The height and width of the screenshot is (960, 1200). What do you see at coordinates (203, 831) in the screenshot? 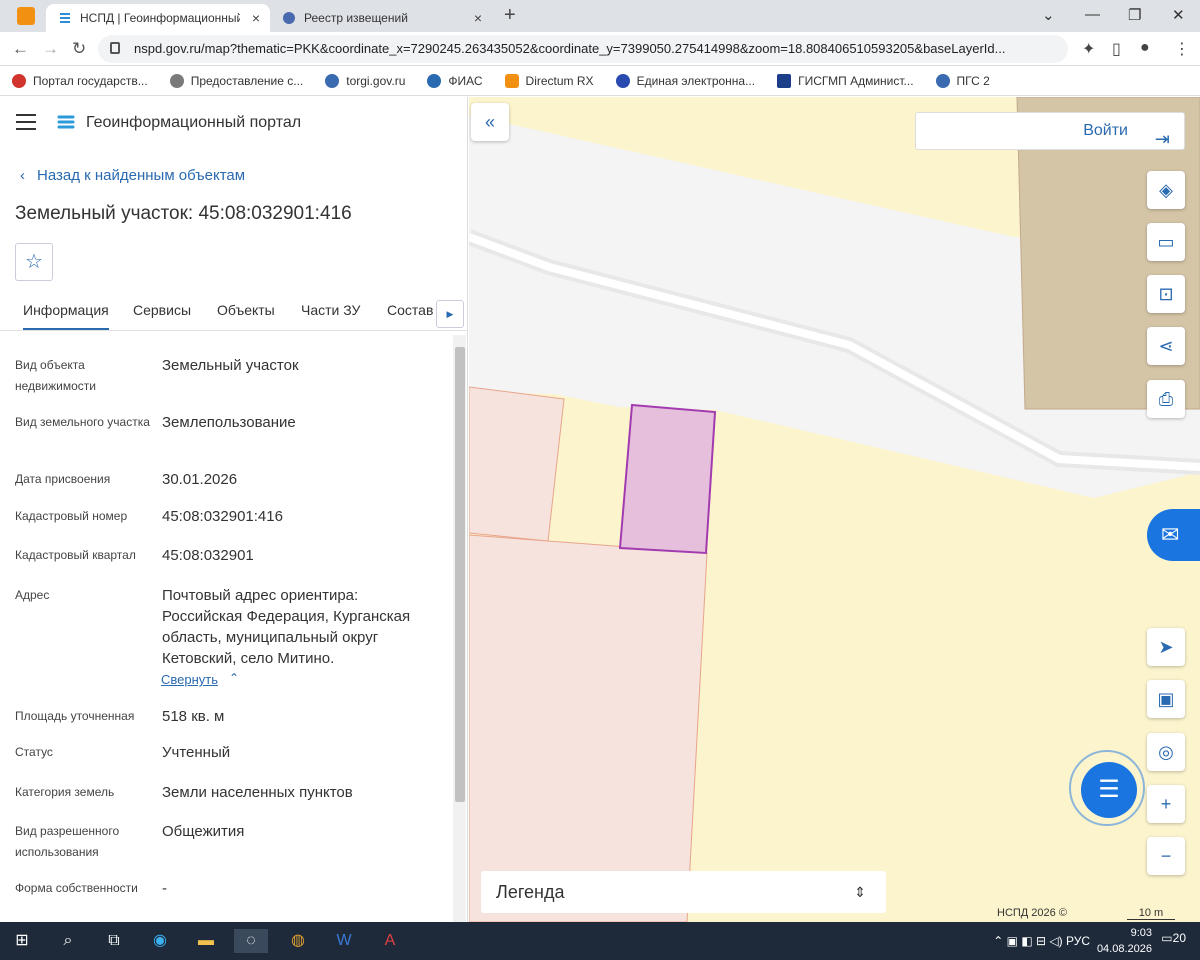
I see `row-value: Общежития` at bounding box center [203, 831].